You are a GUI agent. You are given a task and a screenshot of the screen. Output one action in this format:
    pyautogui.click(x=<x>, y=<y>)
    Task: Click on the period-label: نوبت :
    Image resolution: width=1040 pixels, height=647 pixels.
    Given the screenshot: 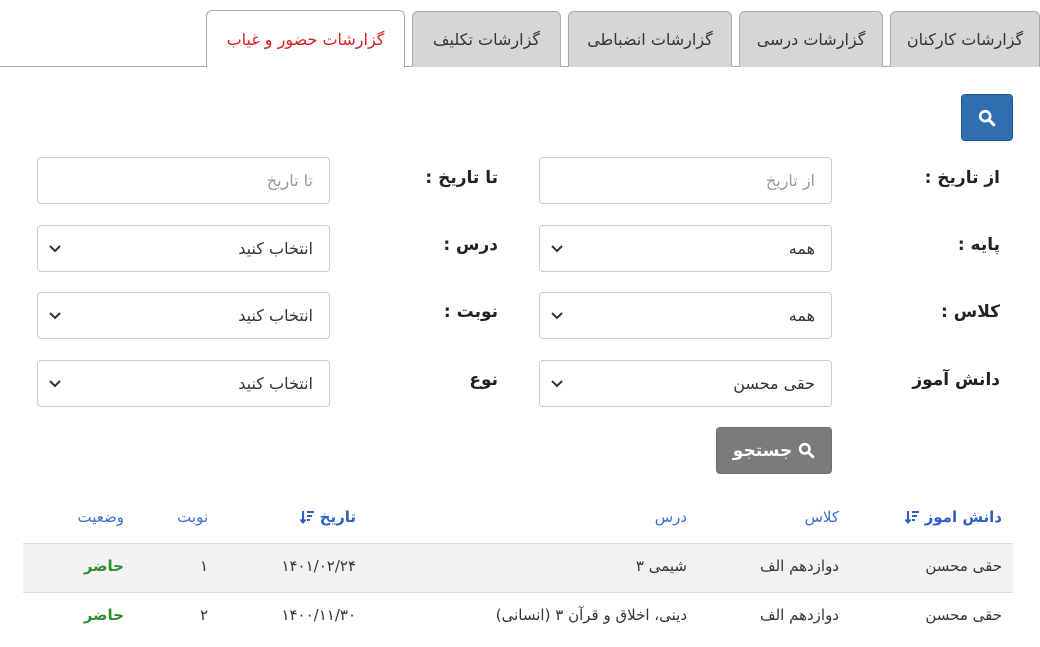 What is the action you would take?
    pyautogui.click(x=470, y=312)
    